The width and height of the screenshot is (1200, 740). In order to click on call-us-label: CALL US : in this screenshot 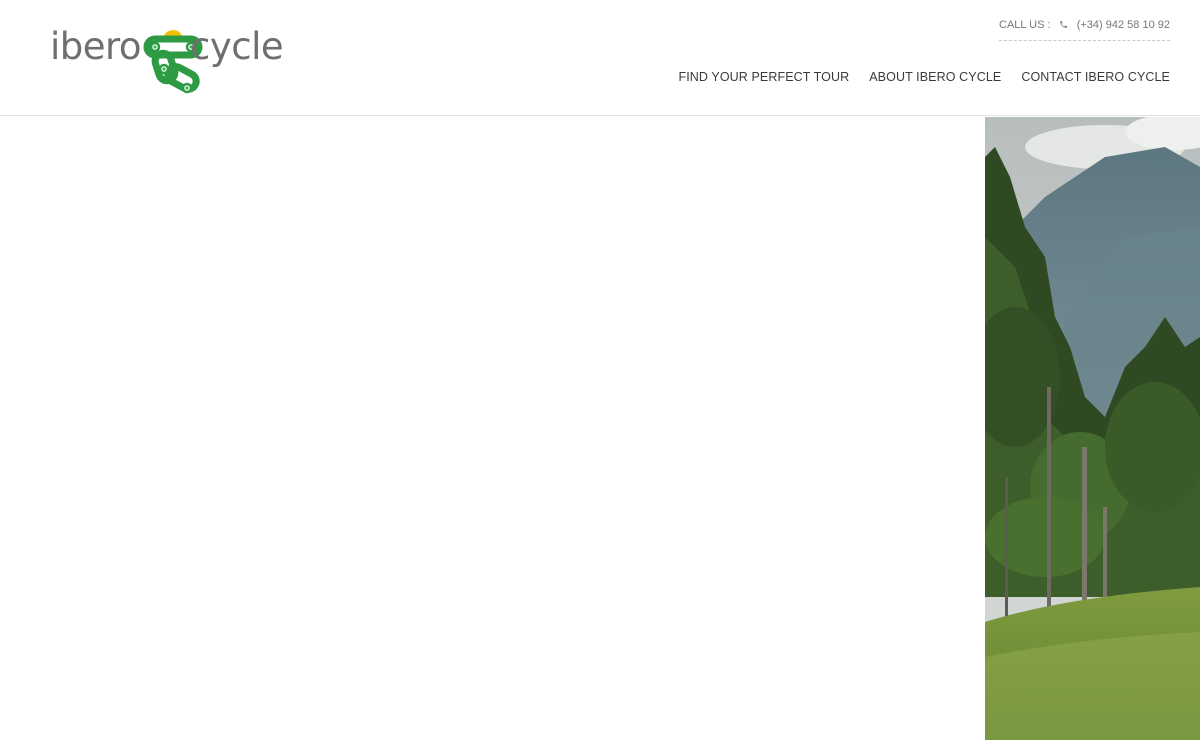, I will do `click(1025, 24)`.